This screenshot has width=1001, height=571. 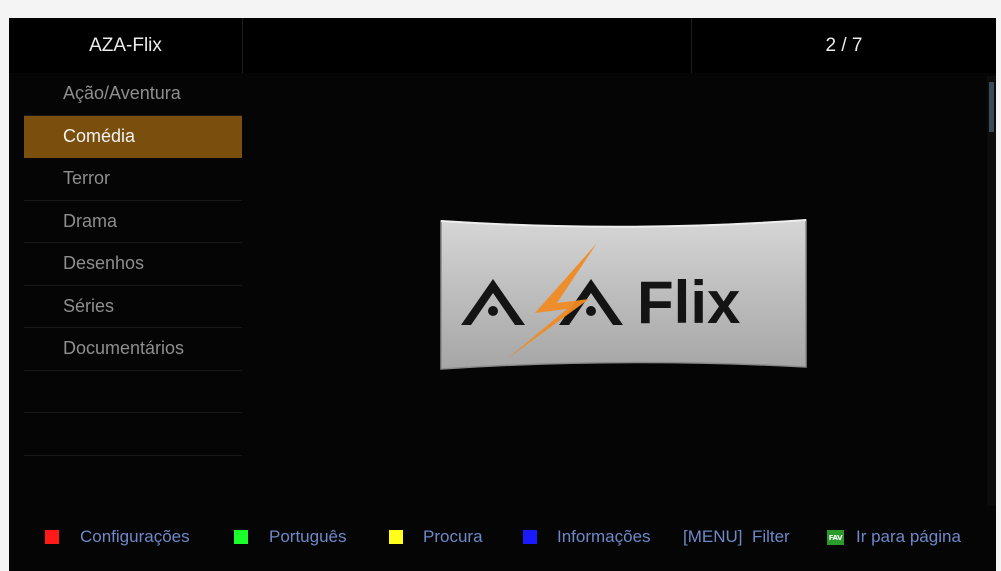 What do you see at coordinates (104, 263) in the screenshot?
I see `menu-item-label: Desenhos` at bounding box center [104, 263].